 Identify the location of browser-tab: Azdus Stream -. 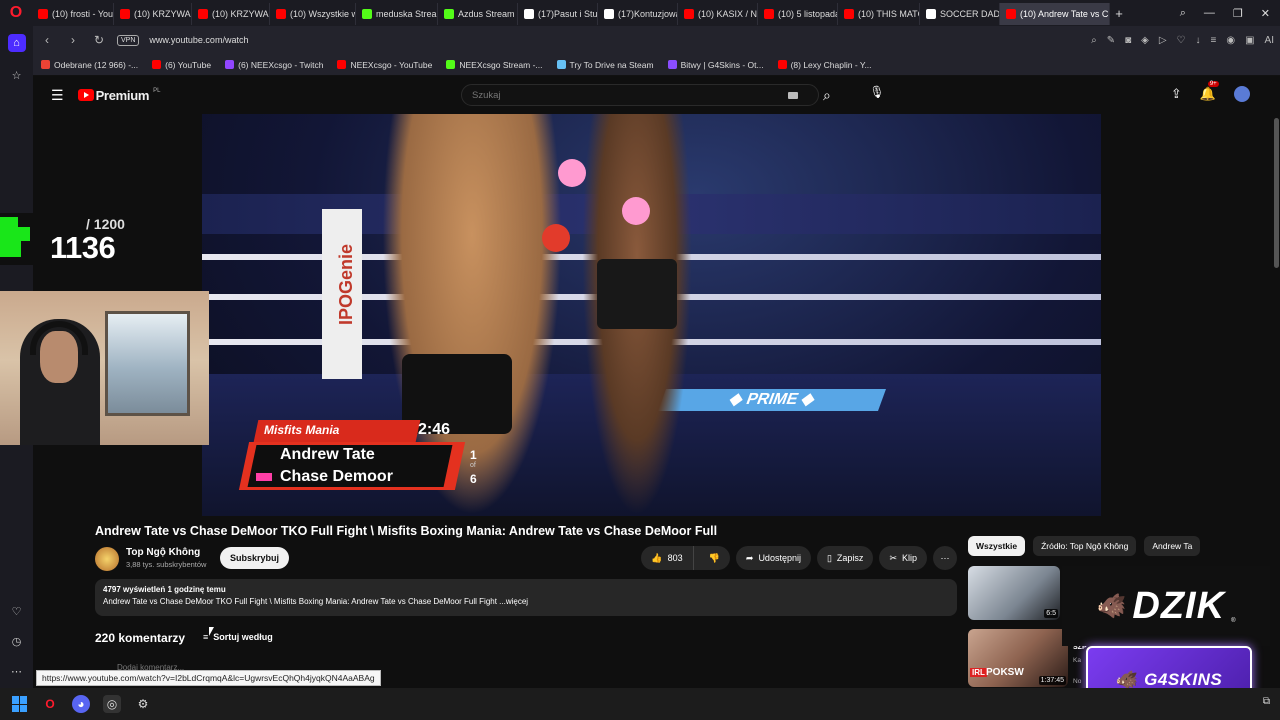
(478, 14).